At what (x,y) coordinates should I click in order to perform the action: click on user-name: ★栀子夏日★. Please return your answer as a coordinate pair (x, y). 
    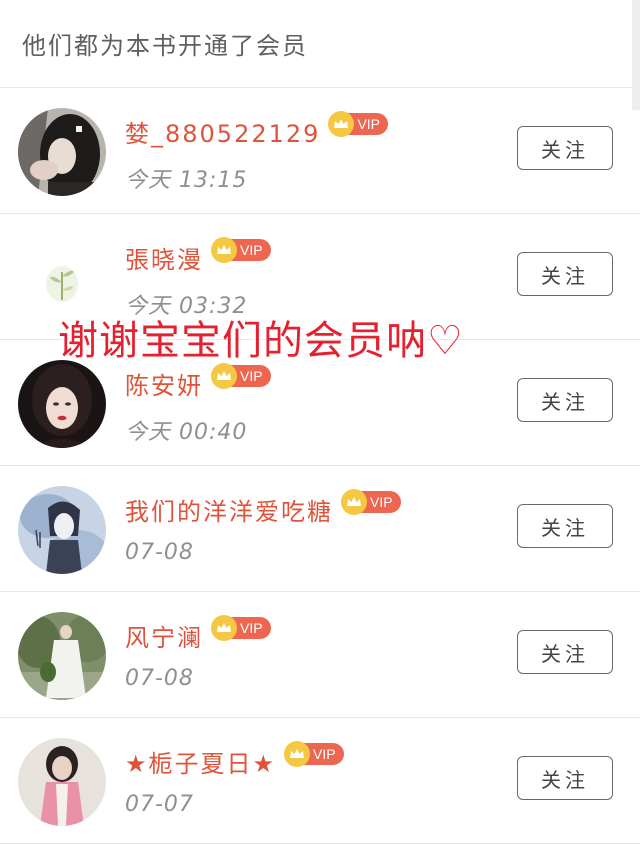
    Looking at the image, I should click on (200, 761).